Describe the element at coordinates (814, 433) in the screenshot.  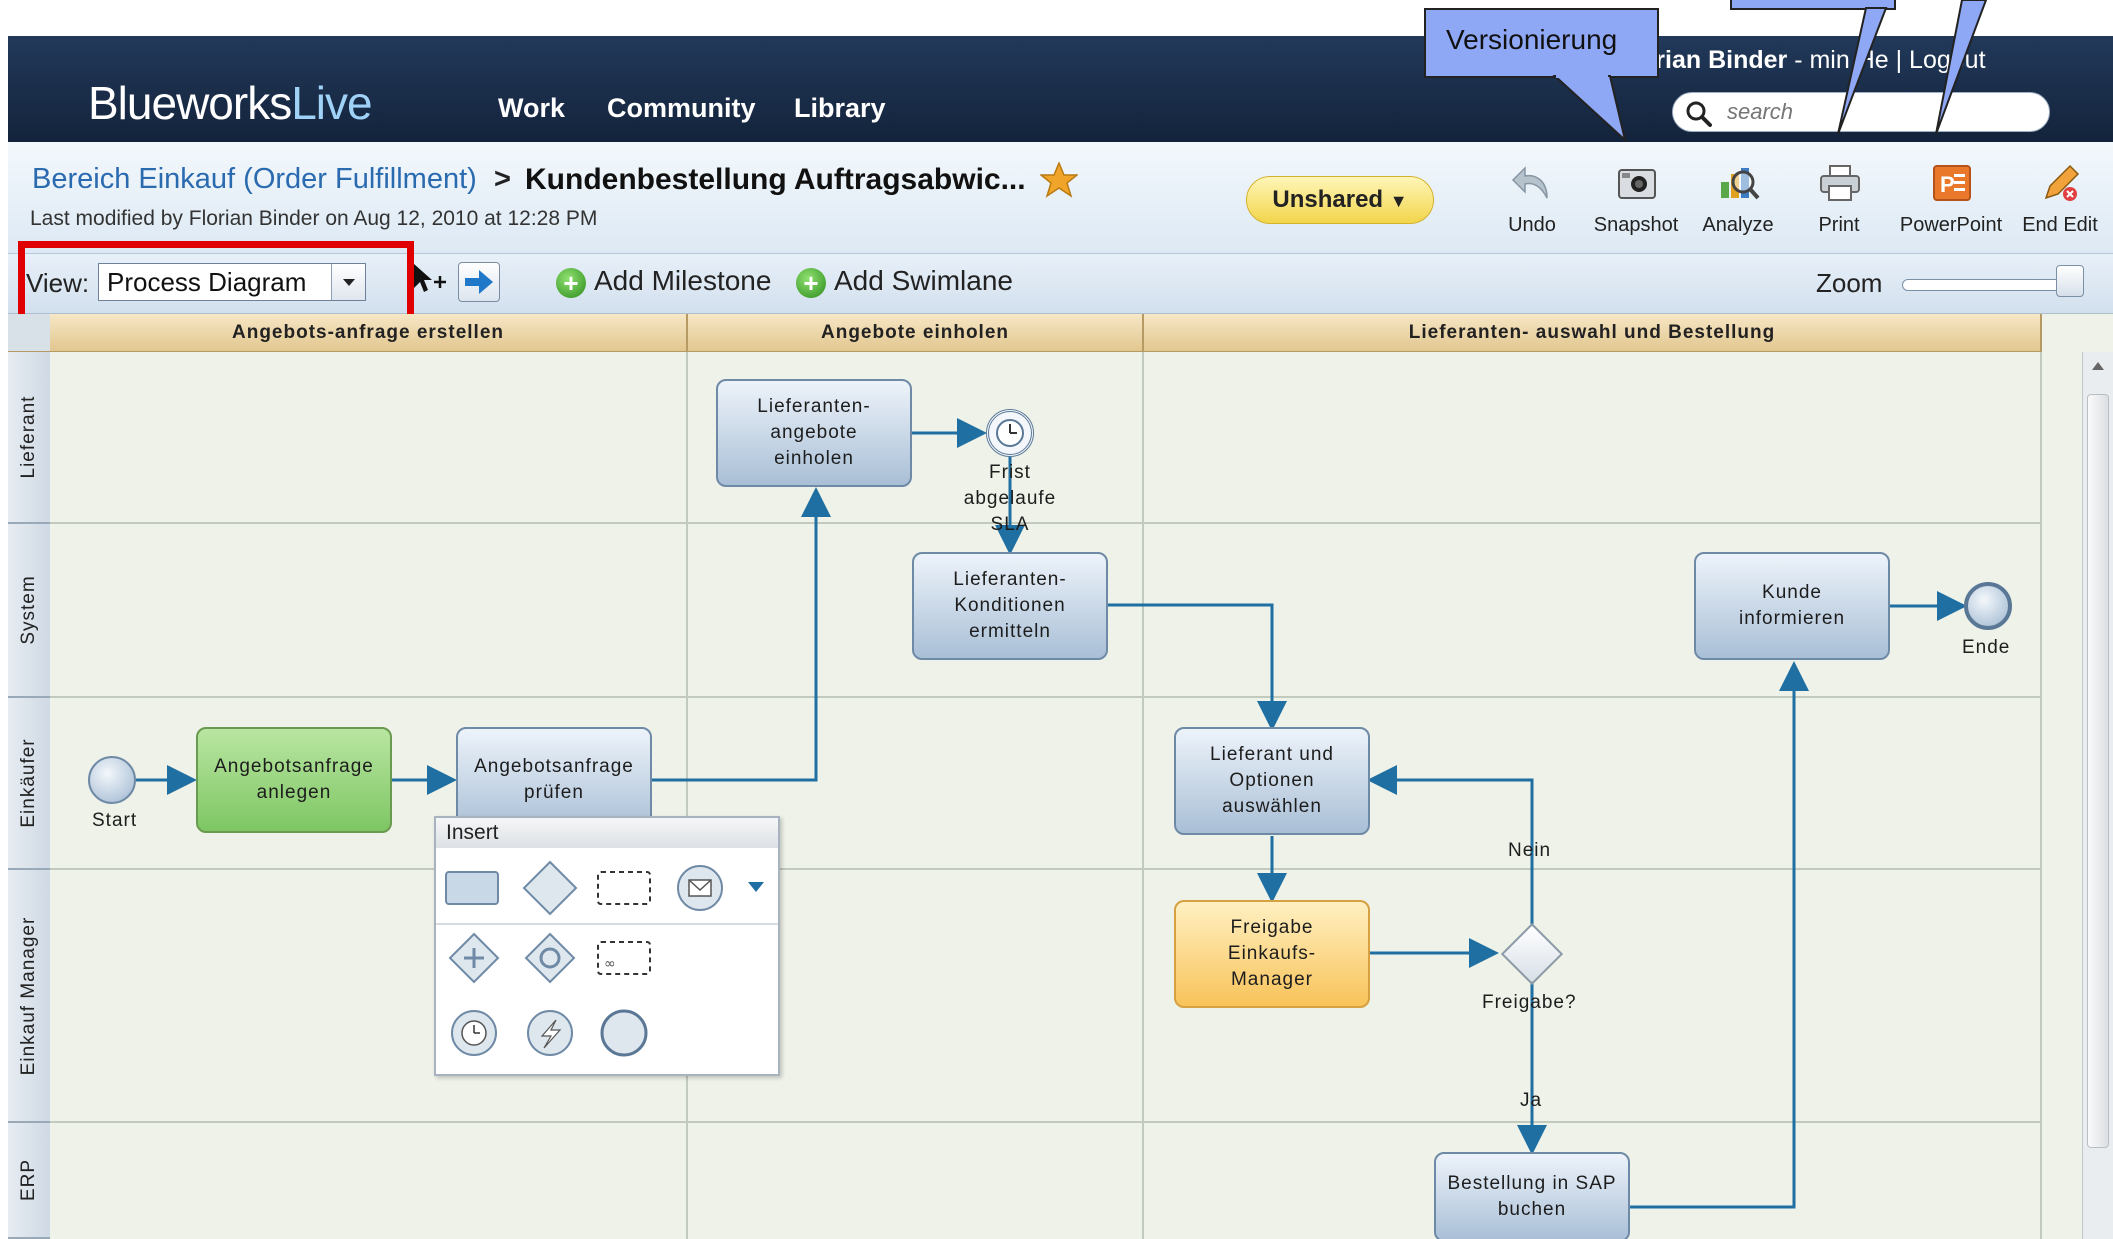
I see `task-lieferantenangebote-einholen: Lieferanten- angebote einholen` at that location.